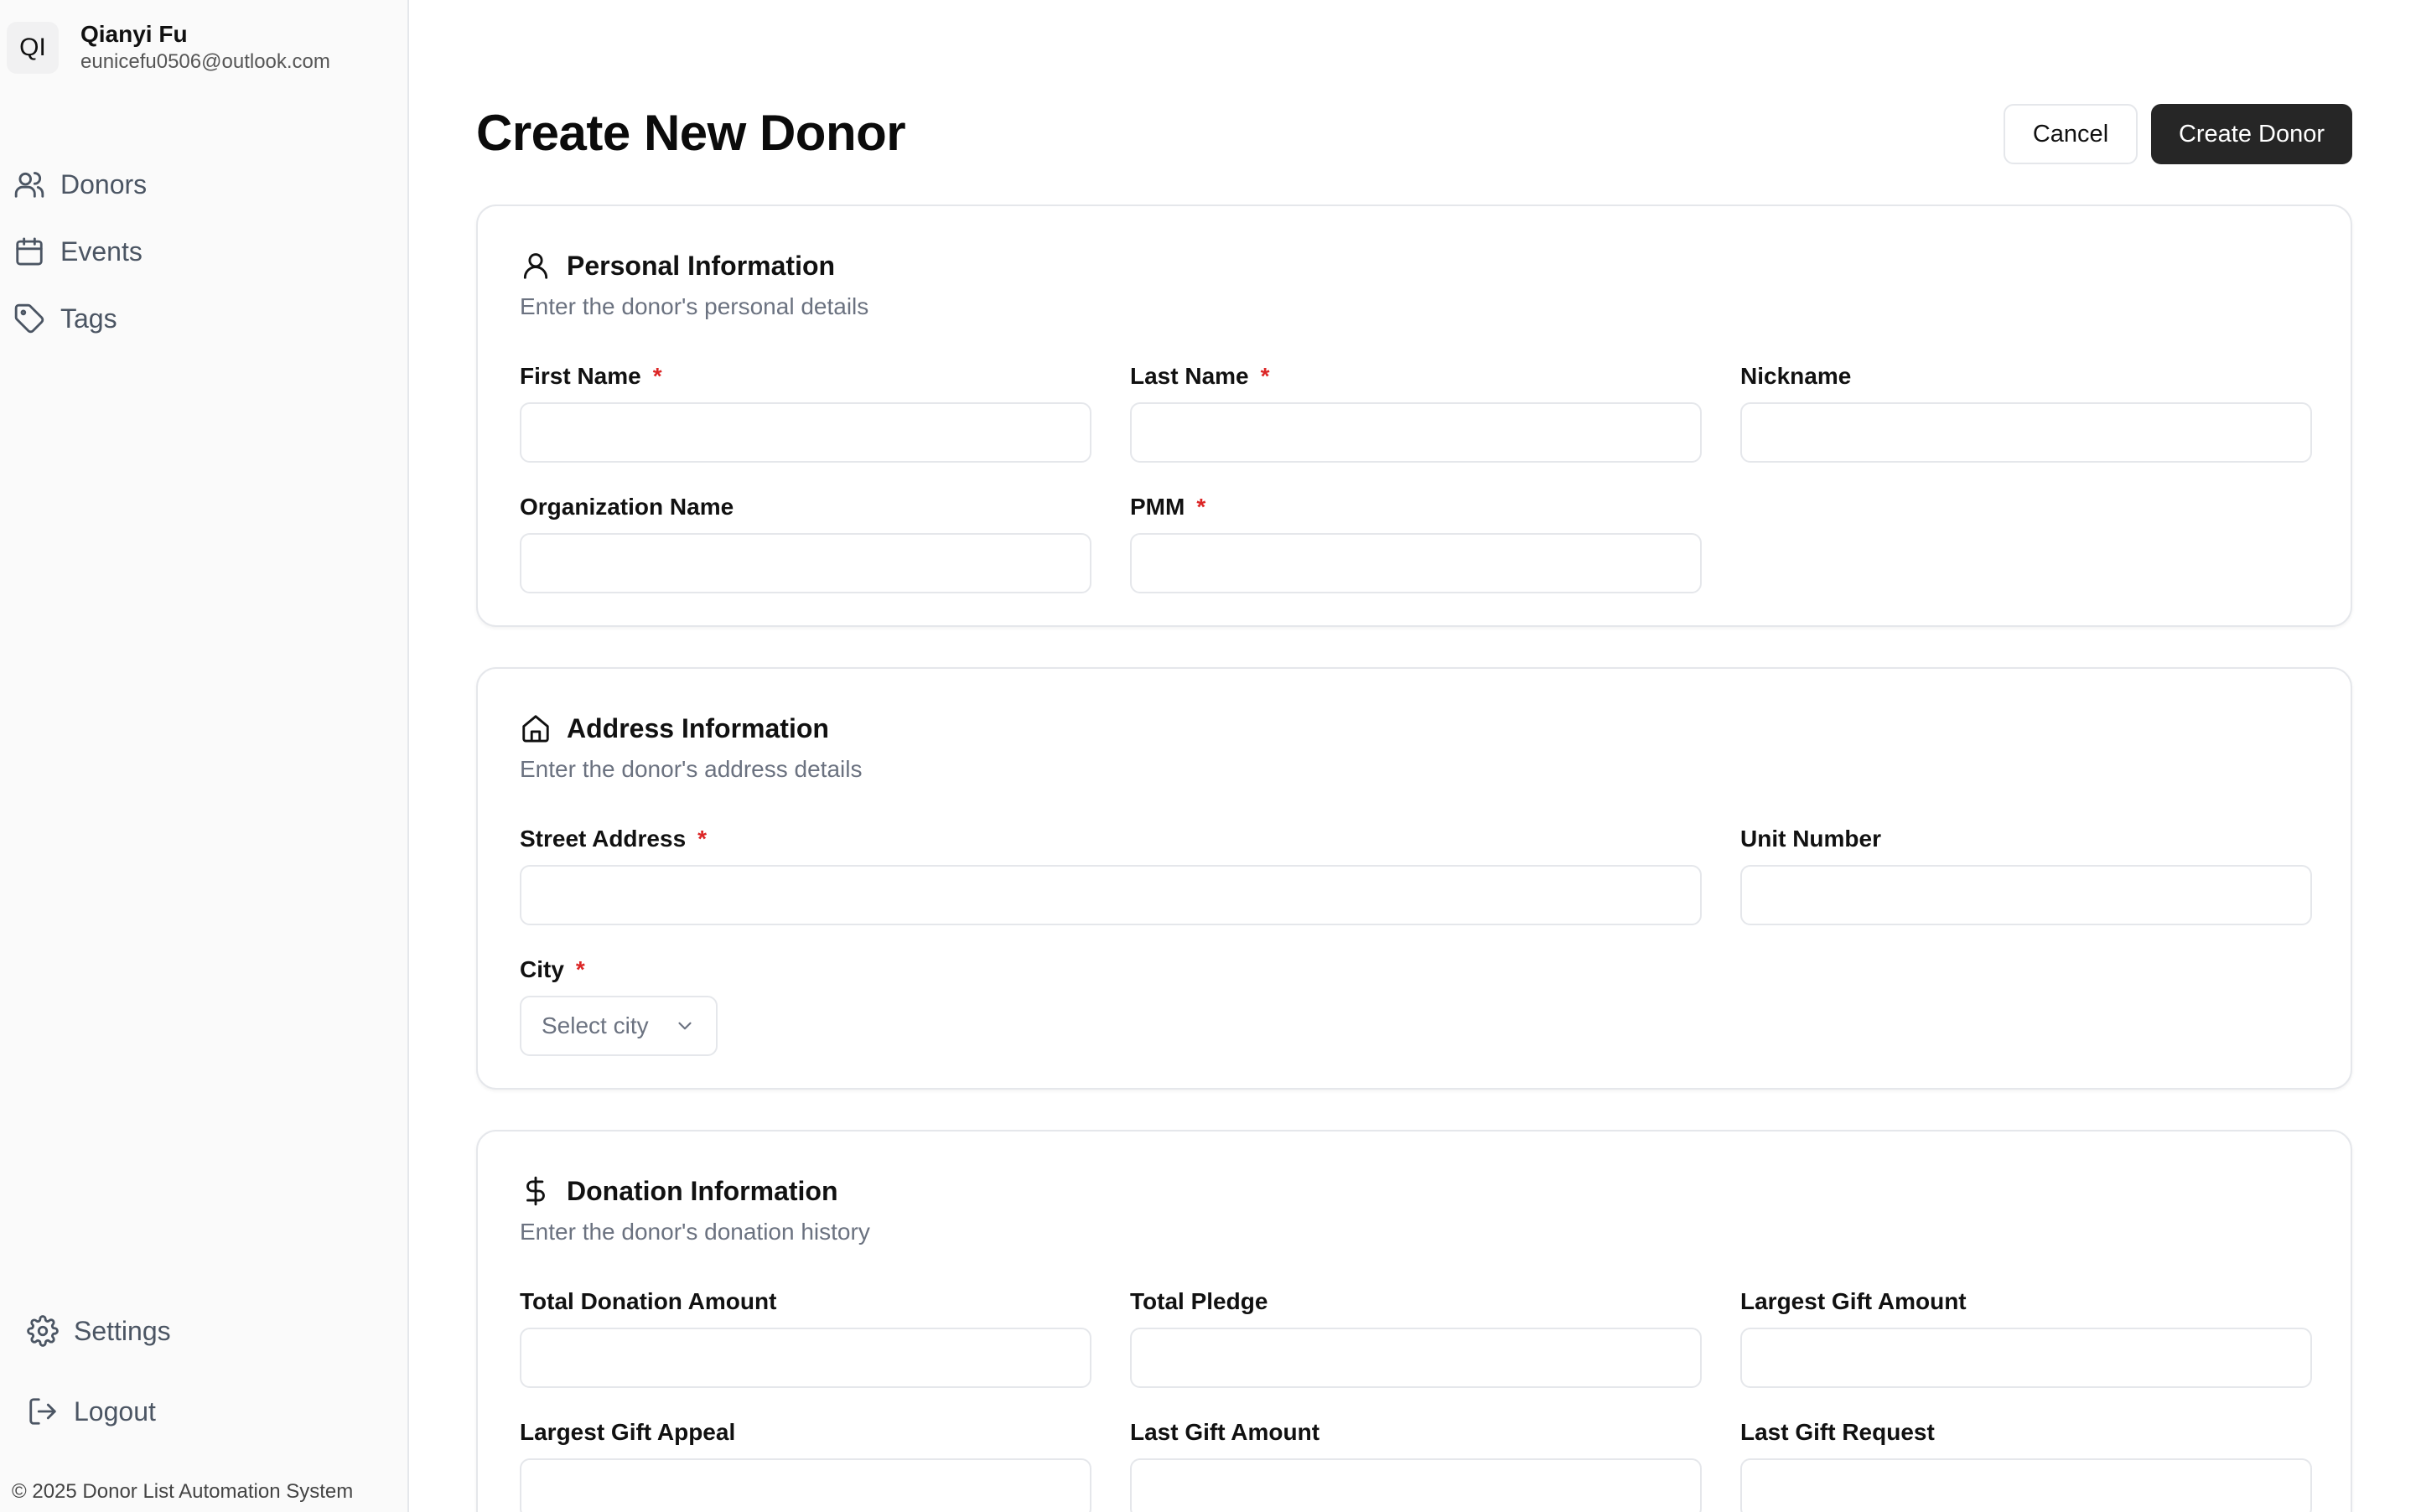  Describe the element at coordinates (595, 1025) in the screenshot. I see `city-select-placeholder: Select city` at that location.